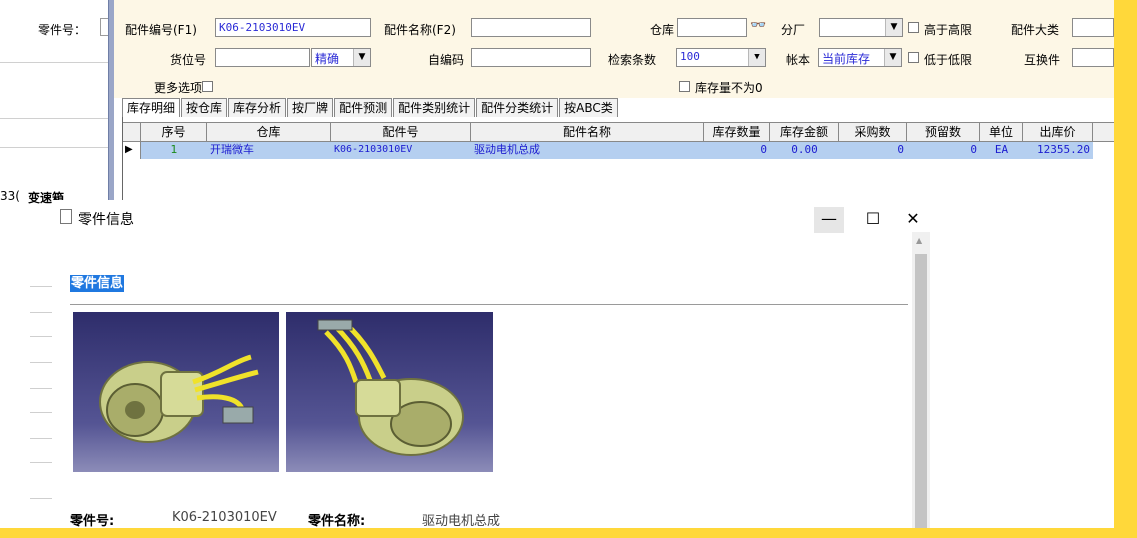  Describe the element at coordinates (174, 149) in the screenshot. I see `cell-seq: 1` at that location.